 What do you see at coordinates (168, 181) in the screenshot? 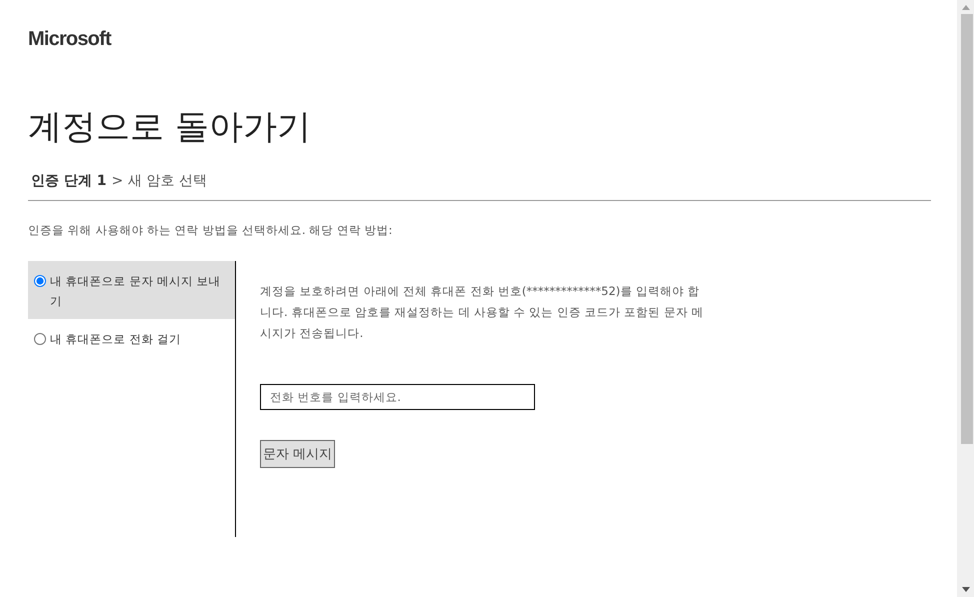
I see `breadcrumb-step: 새 암호 선택` at bounding box center [168, 181].